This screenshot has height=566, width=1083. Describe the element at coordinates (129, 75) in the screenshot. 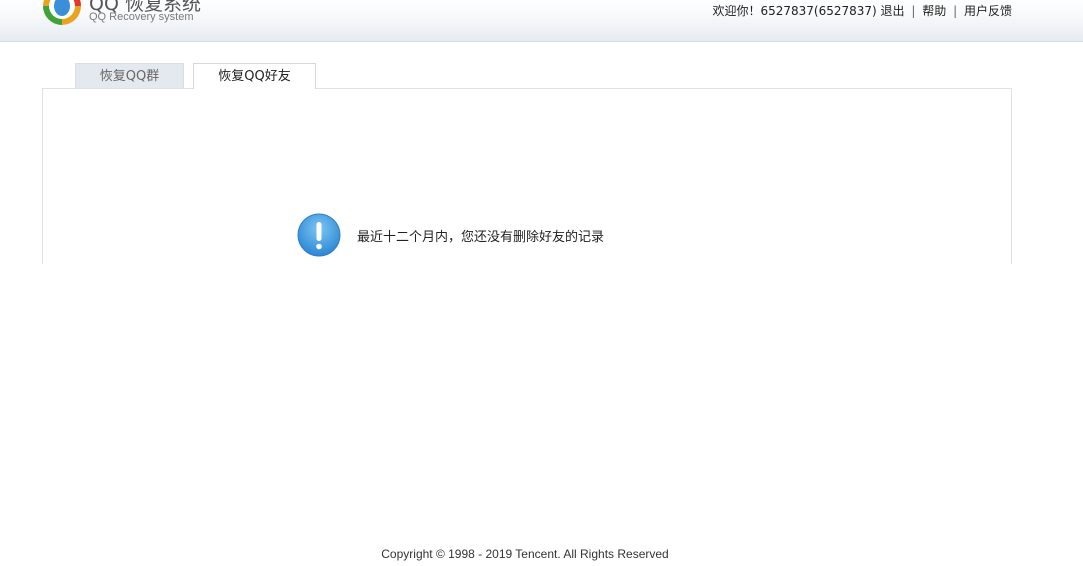

I see `tab-recover-group: 恢复QQ群` at that location.